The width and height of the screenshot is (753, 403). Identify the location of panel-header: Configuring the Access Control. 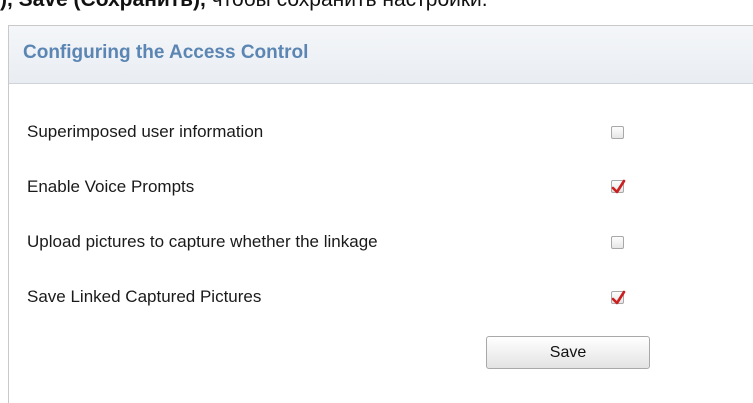
(381, 55).